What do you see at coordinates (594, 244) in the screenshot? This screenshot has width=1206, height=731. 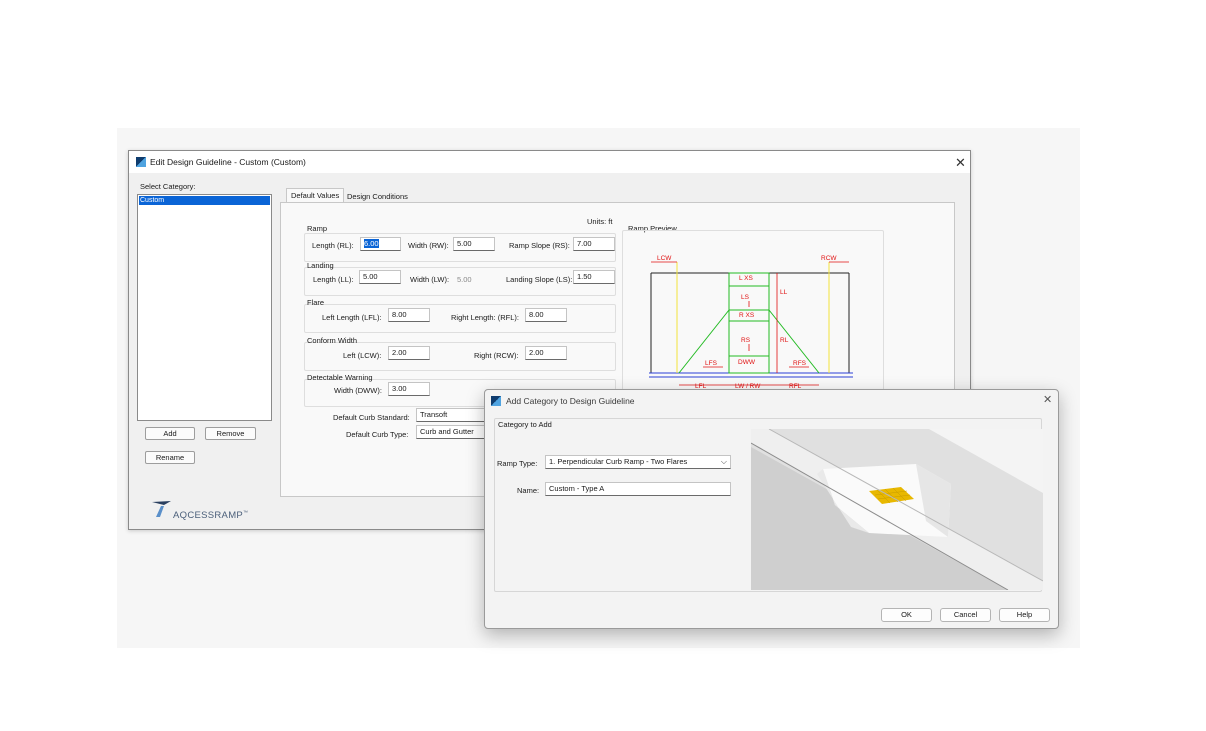 I see `ramp-slope-field: 7.00` at bounding box center [594, 244].